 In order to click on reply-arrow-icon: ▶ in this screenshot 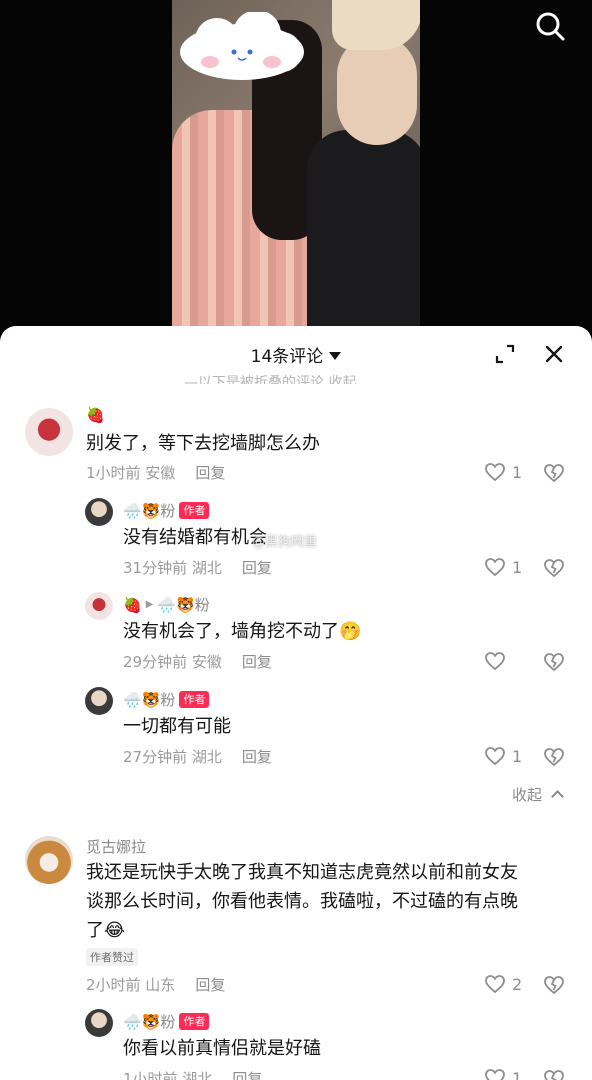, I will do `click(149, 604)`.